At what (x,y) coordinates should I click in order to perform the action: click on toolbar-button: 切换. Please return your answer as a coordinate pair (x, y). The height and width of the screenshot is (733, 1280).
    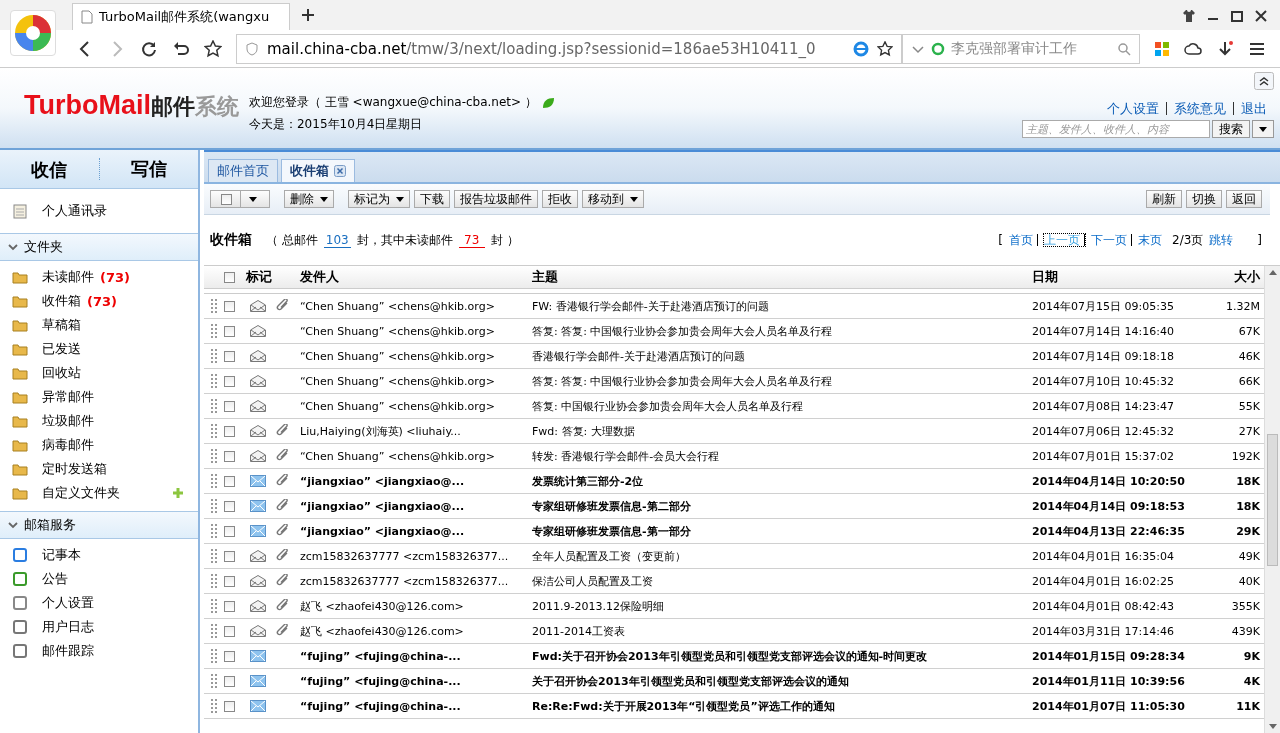
    Looking at the image, I should click on (1204, 199).